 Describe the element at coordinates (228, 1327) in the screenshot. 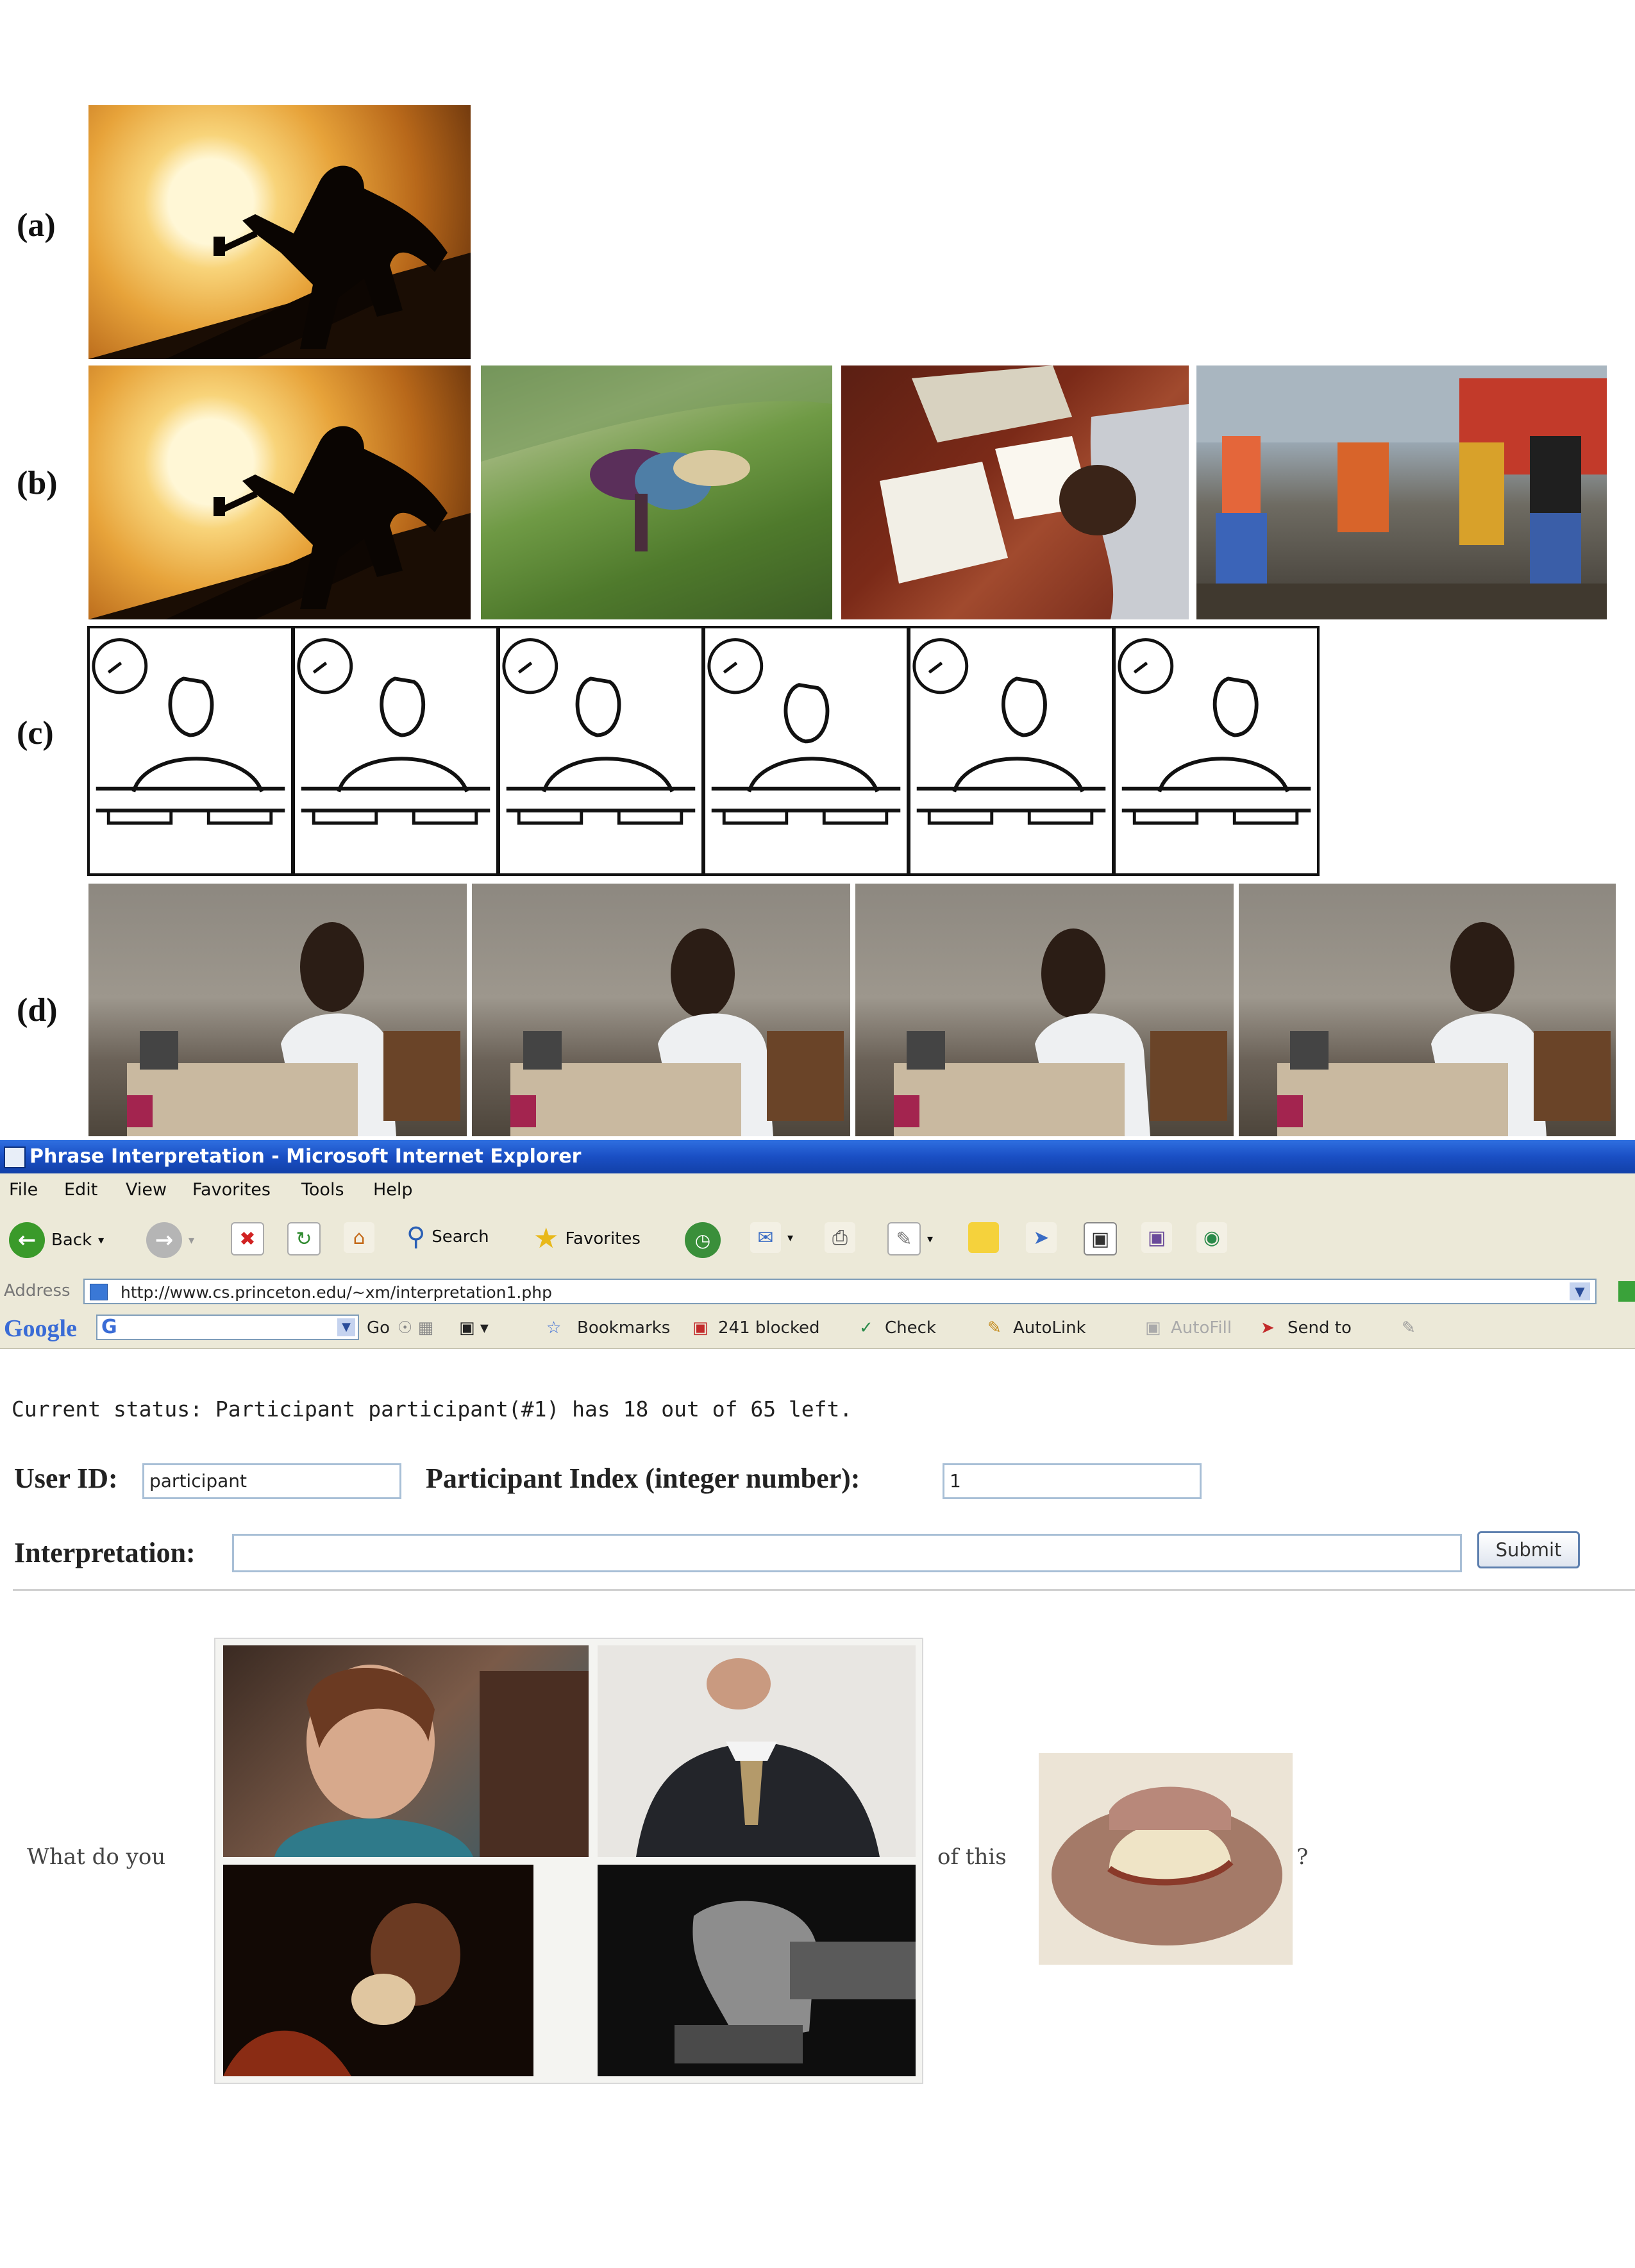

I see `google-search-input: G ▼` at that location.